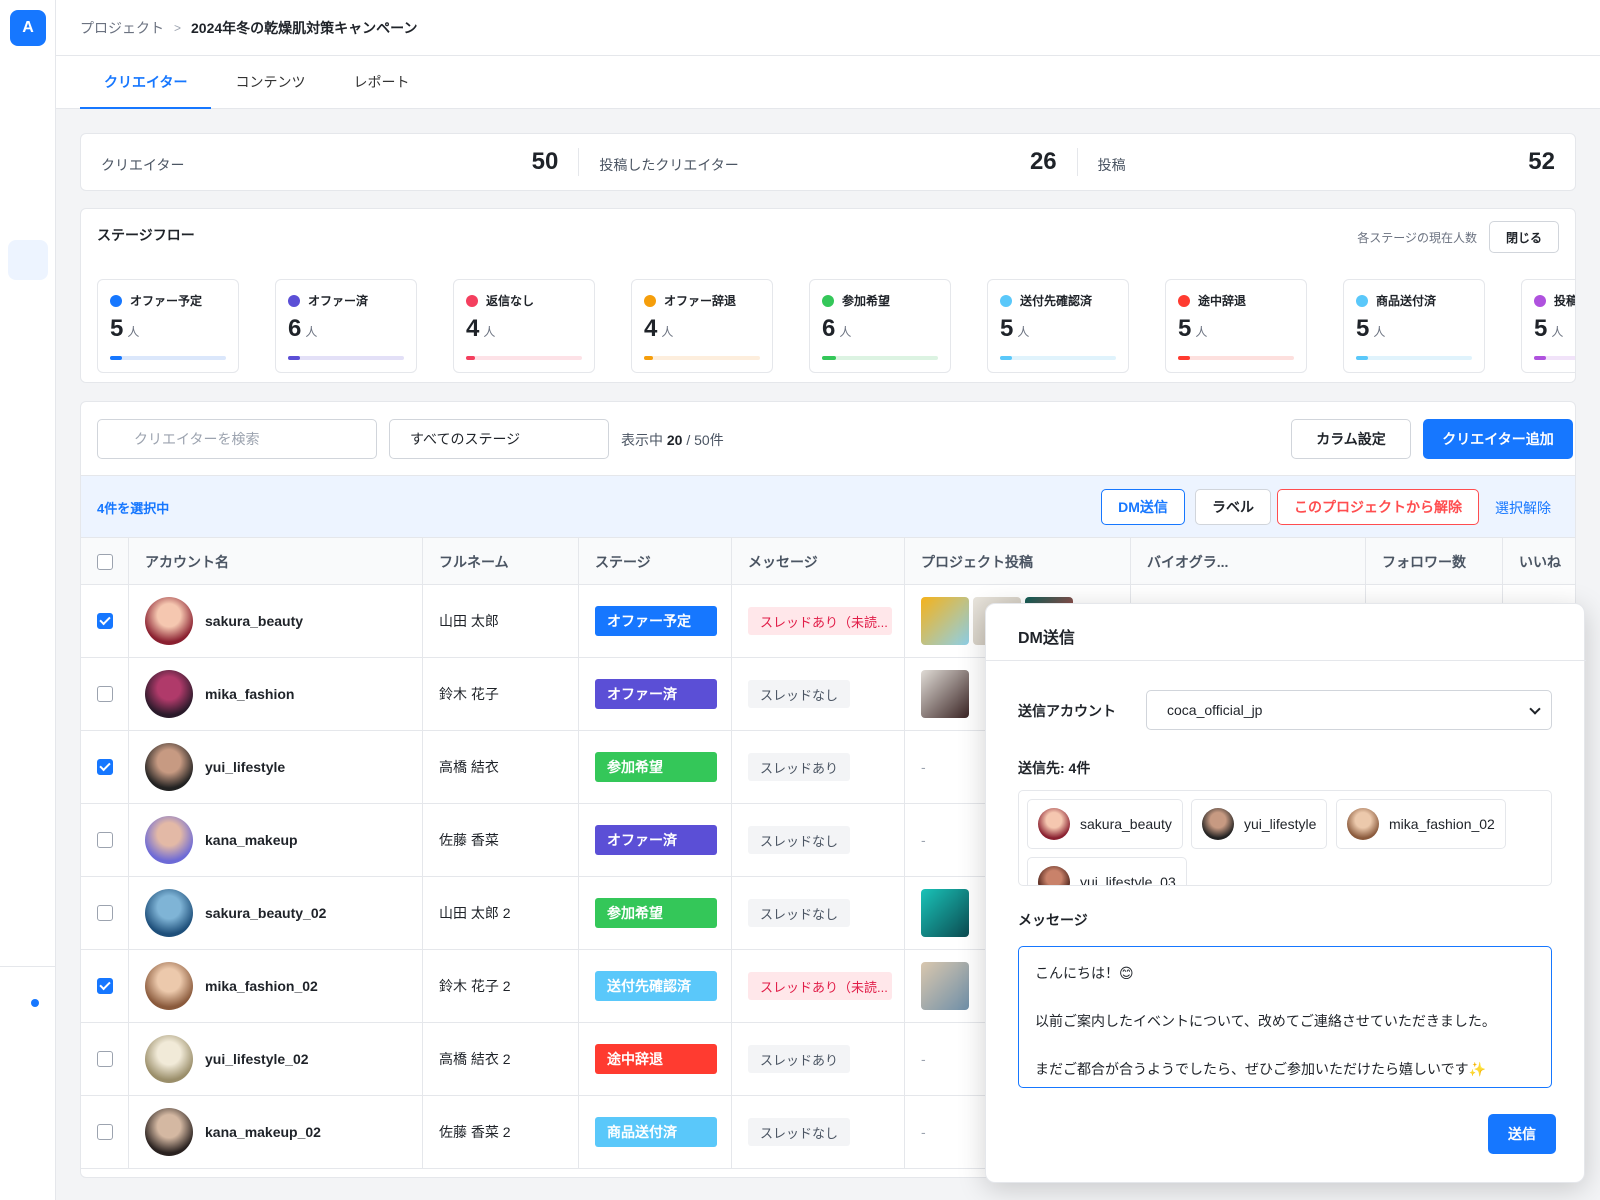  What do you see at coordinates (346, 326) in the screenshot?
I see `stage-card: オファー済 6 人` at bounding box center [346, 326].